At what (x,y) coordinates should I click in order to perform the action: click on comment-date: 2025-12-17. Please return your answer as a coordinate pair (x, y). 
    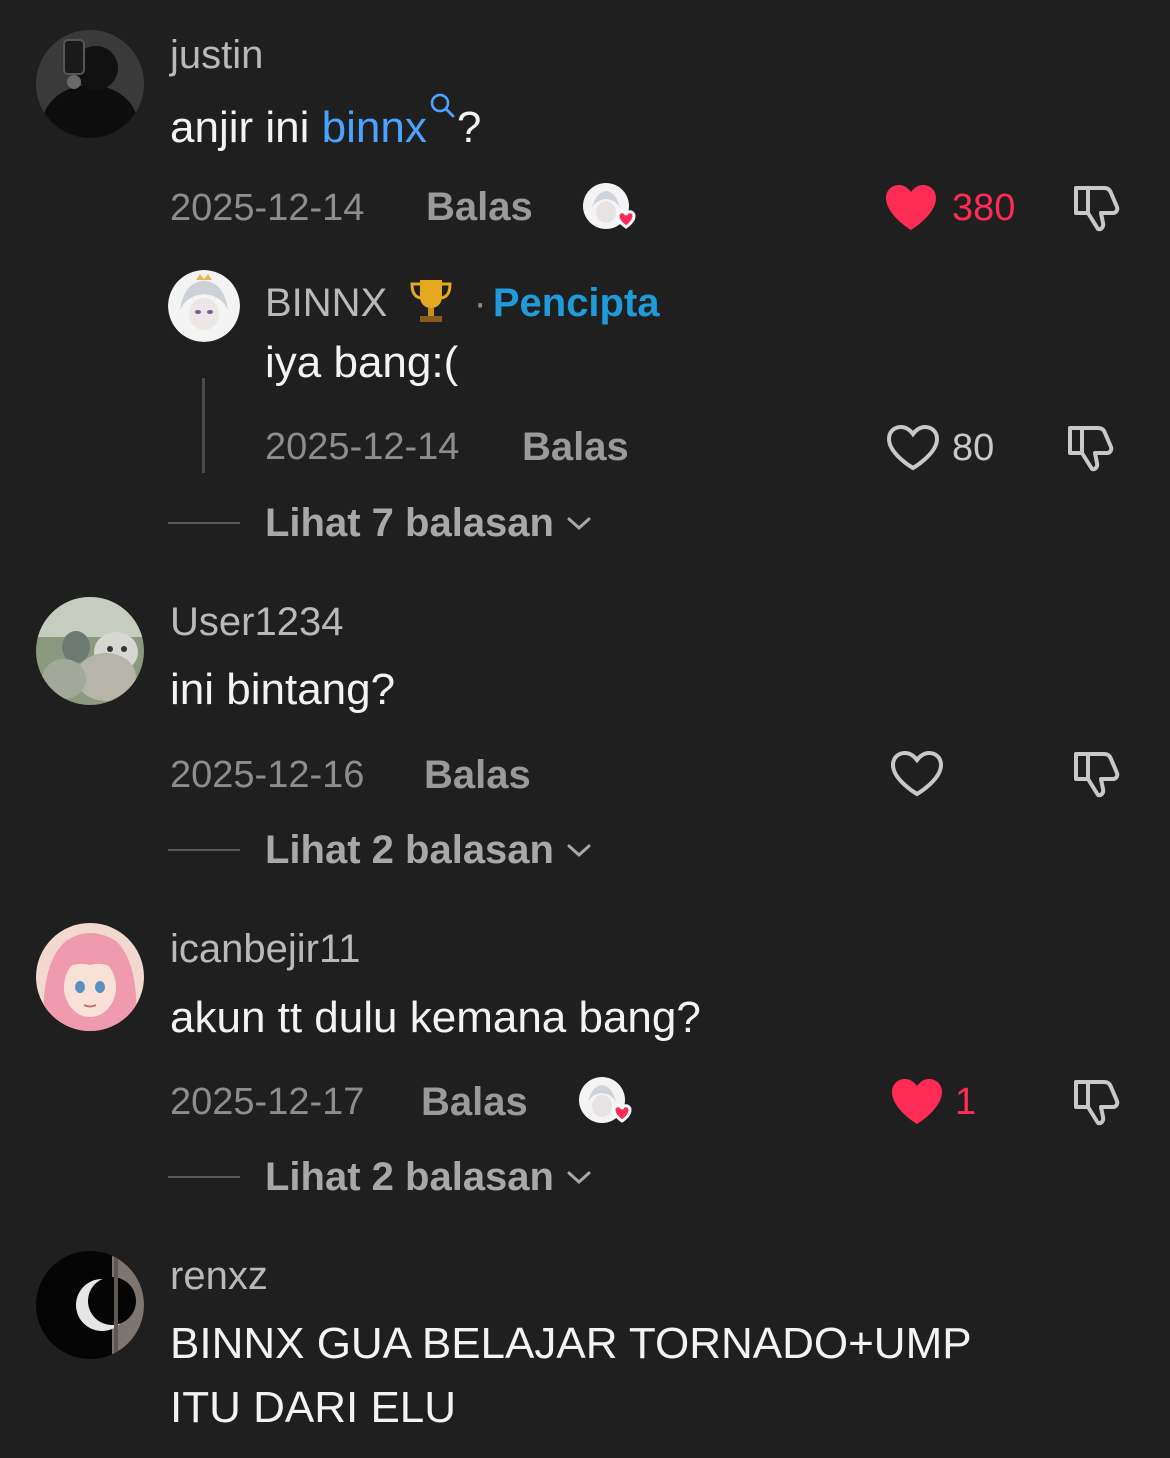
    Looking at the image, I should click on (267, 1102).